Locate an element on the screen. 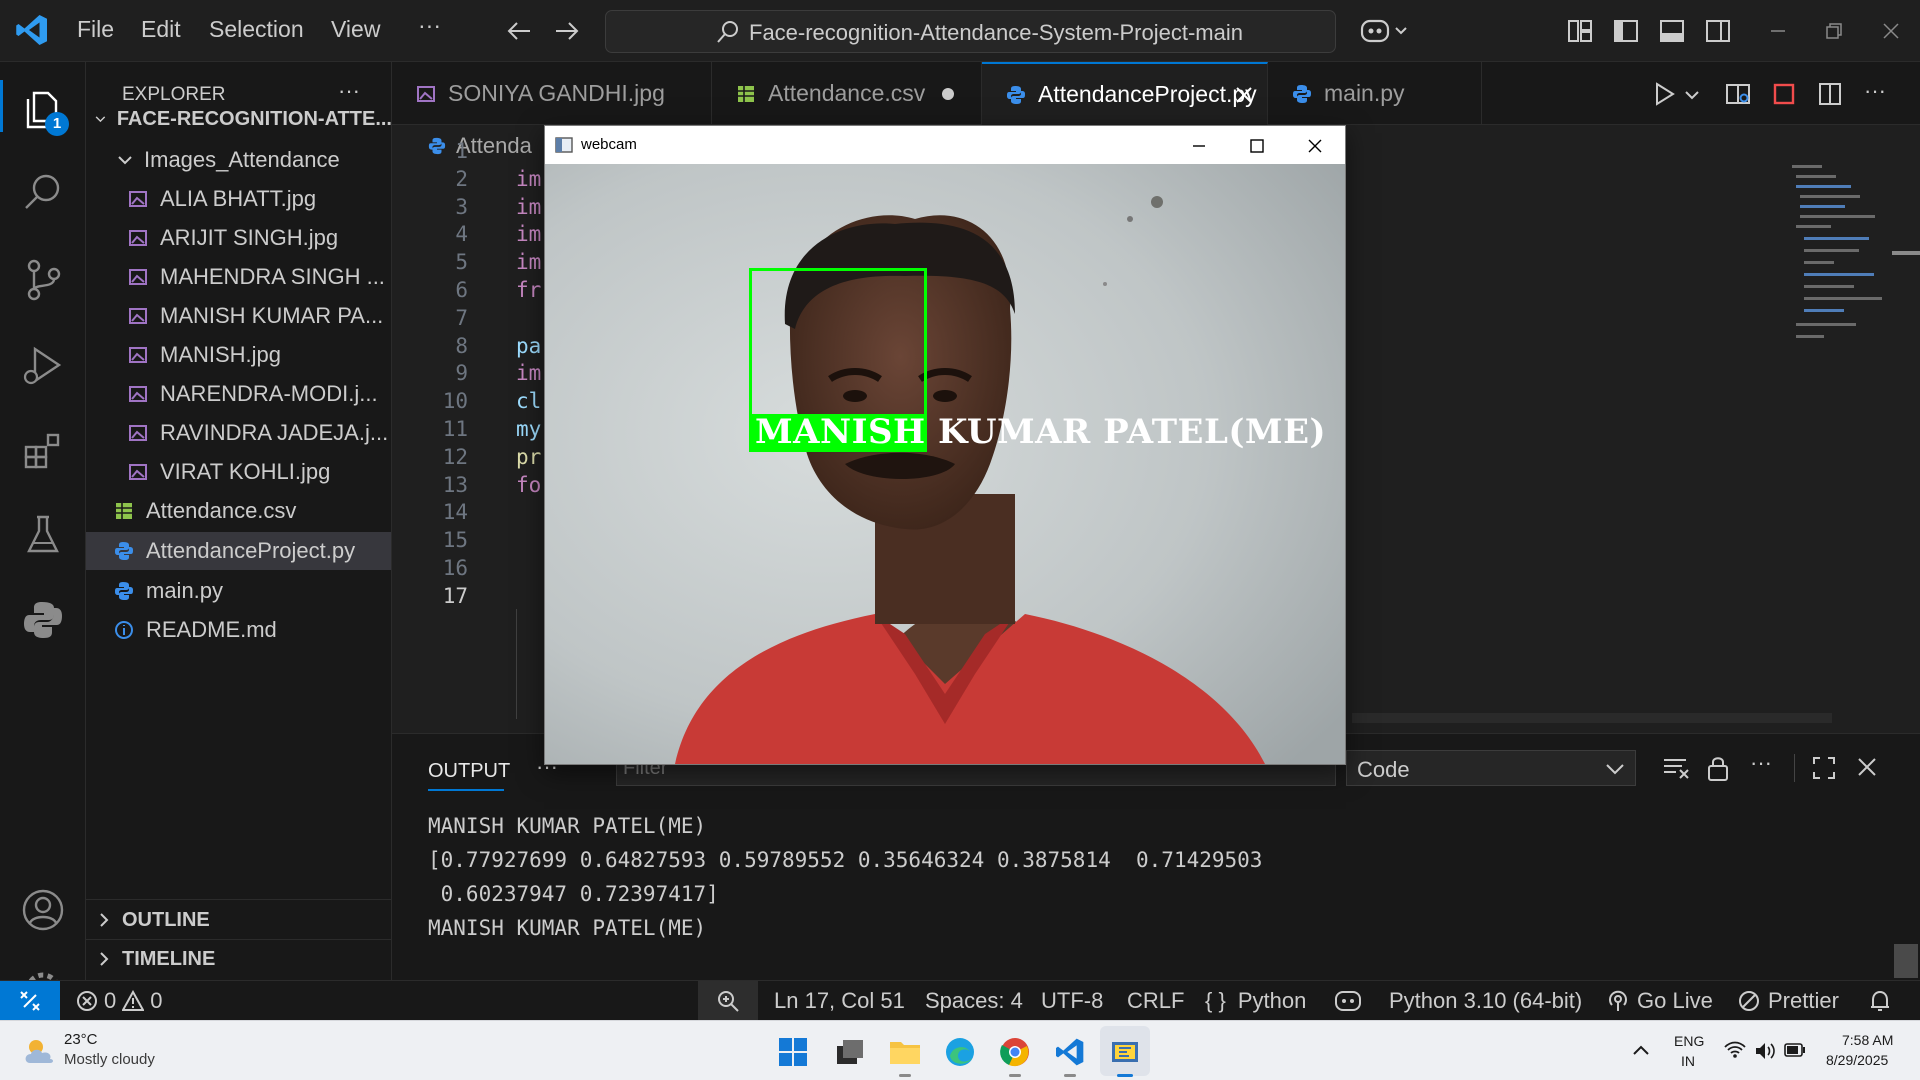  weather-temperature: 23°C is located at coordinates (81, 1039).